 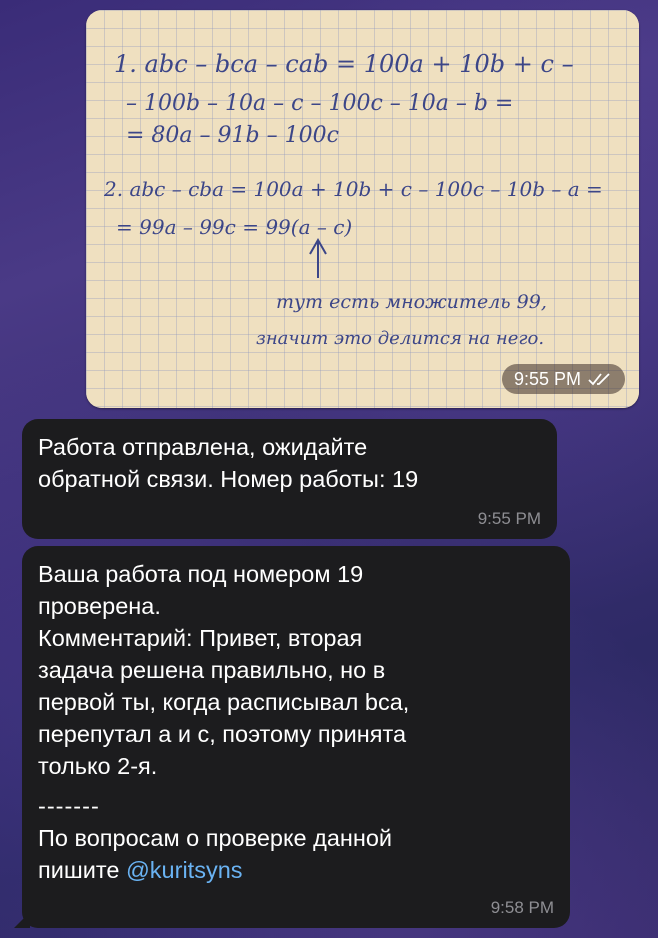 I want to click on photo-timestamp: 9:55 PM, so click(x=563, y=379).